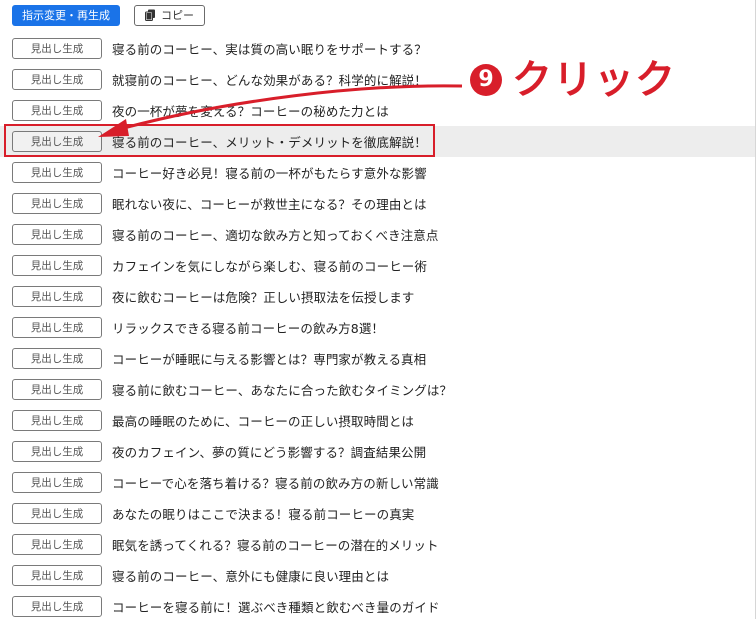  Describe the element at coordinates (270, 266) in the screenshot. I see `headline-title: カフェインを気にしながら楽しむ、寝る前のコーヒー術` at that location.